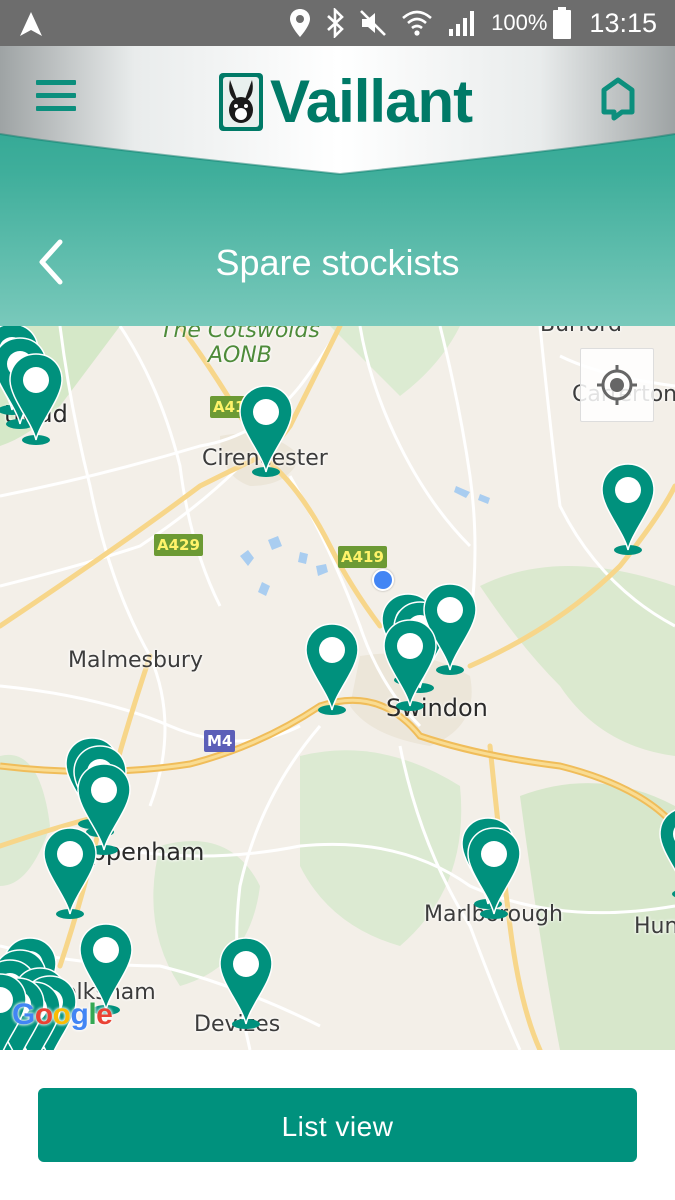  I want to click on aonb-line-1: The Cotswolds, so click(240, 334).